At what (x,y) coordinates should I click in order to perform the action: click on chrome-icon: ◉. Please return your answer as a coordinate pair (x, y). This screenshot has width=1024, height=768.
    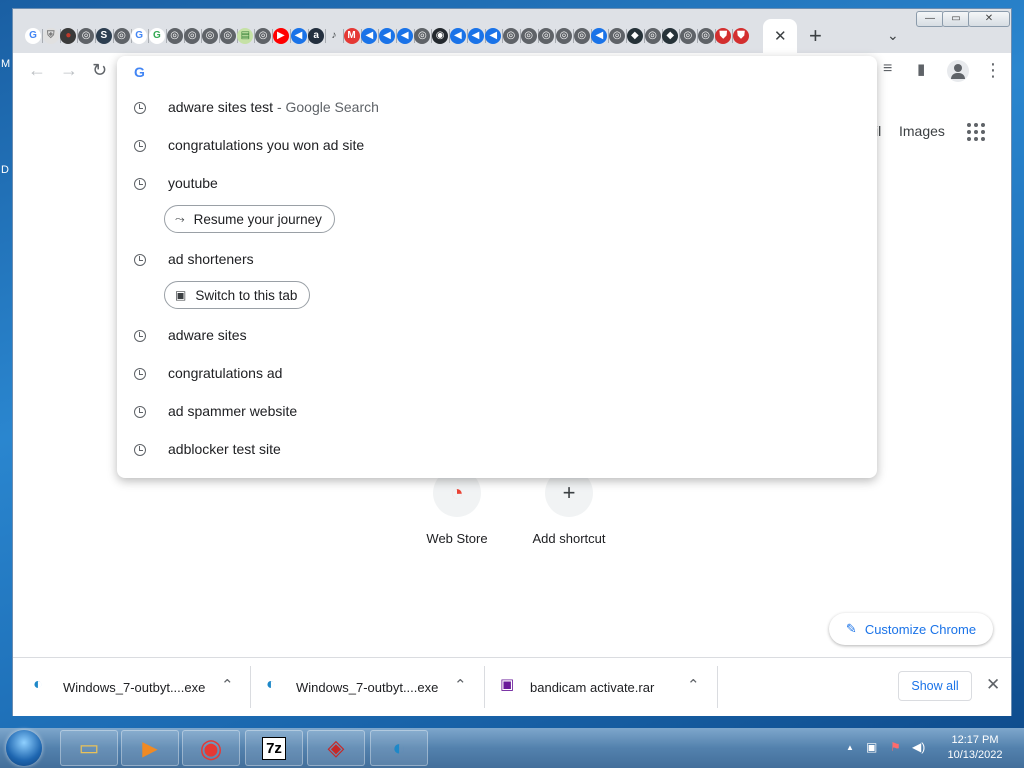
    Looking at the image, I should click on (211, 747).